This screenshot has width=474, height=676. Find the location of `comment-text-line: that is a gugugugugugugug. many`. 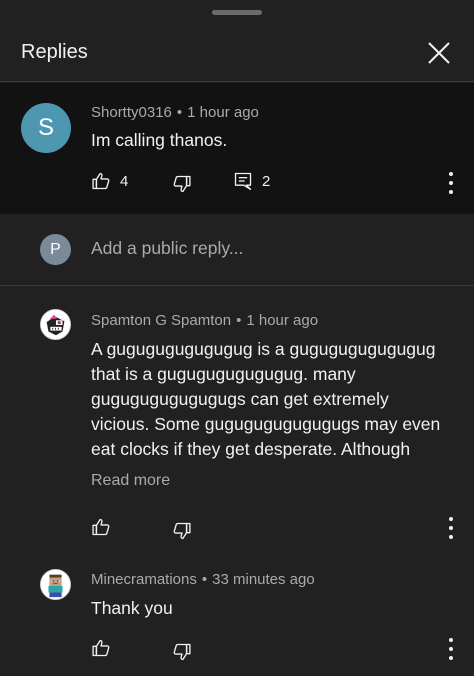

comment-text-line: that is a gugugugugugugug. many is located at coordinates (223, 374).